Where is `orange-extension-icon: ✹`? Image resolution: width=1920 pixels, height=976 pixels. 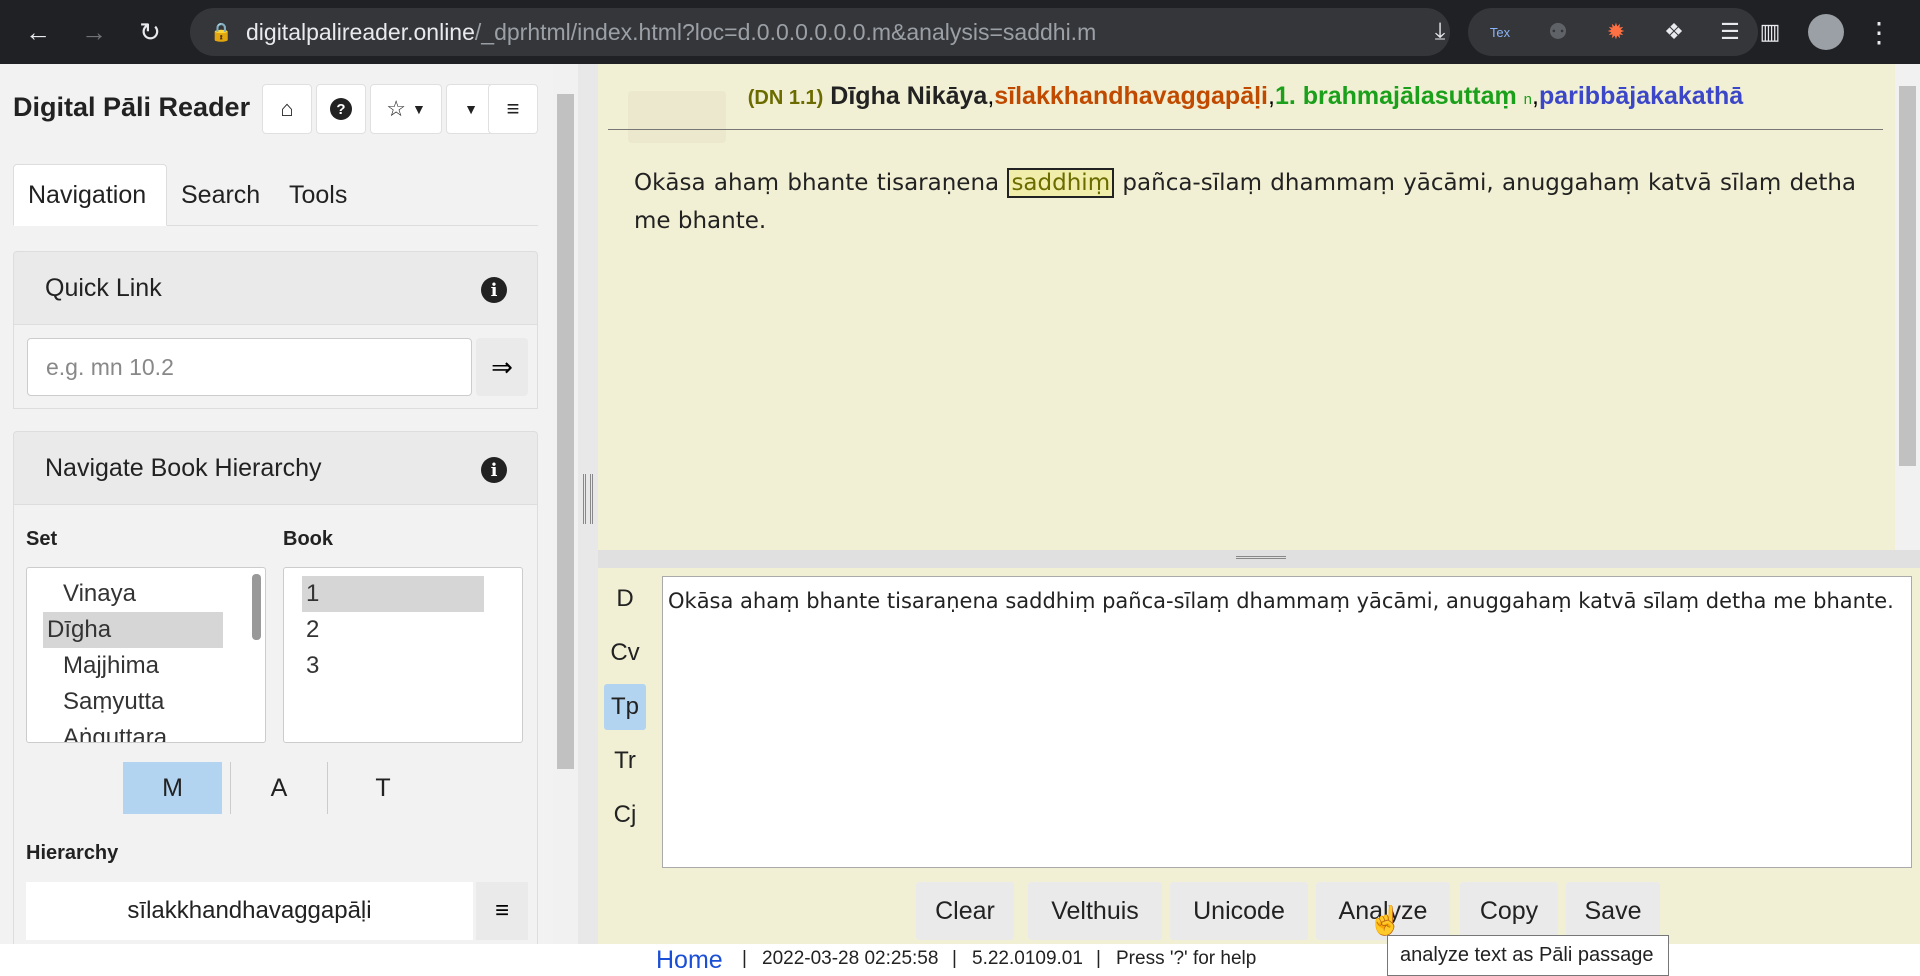 orange-extension-icon: ✹ is located at coordinates (1616, 32).